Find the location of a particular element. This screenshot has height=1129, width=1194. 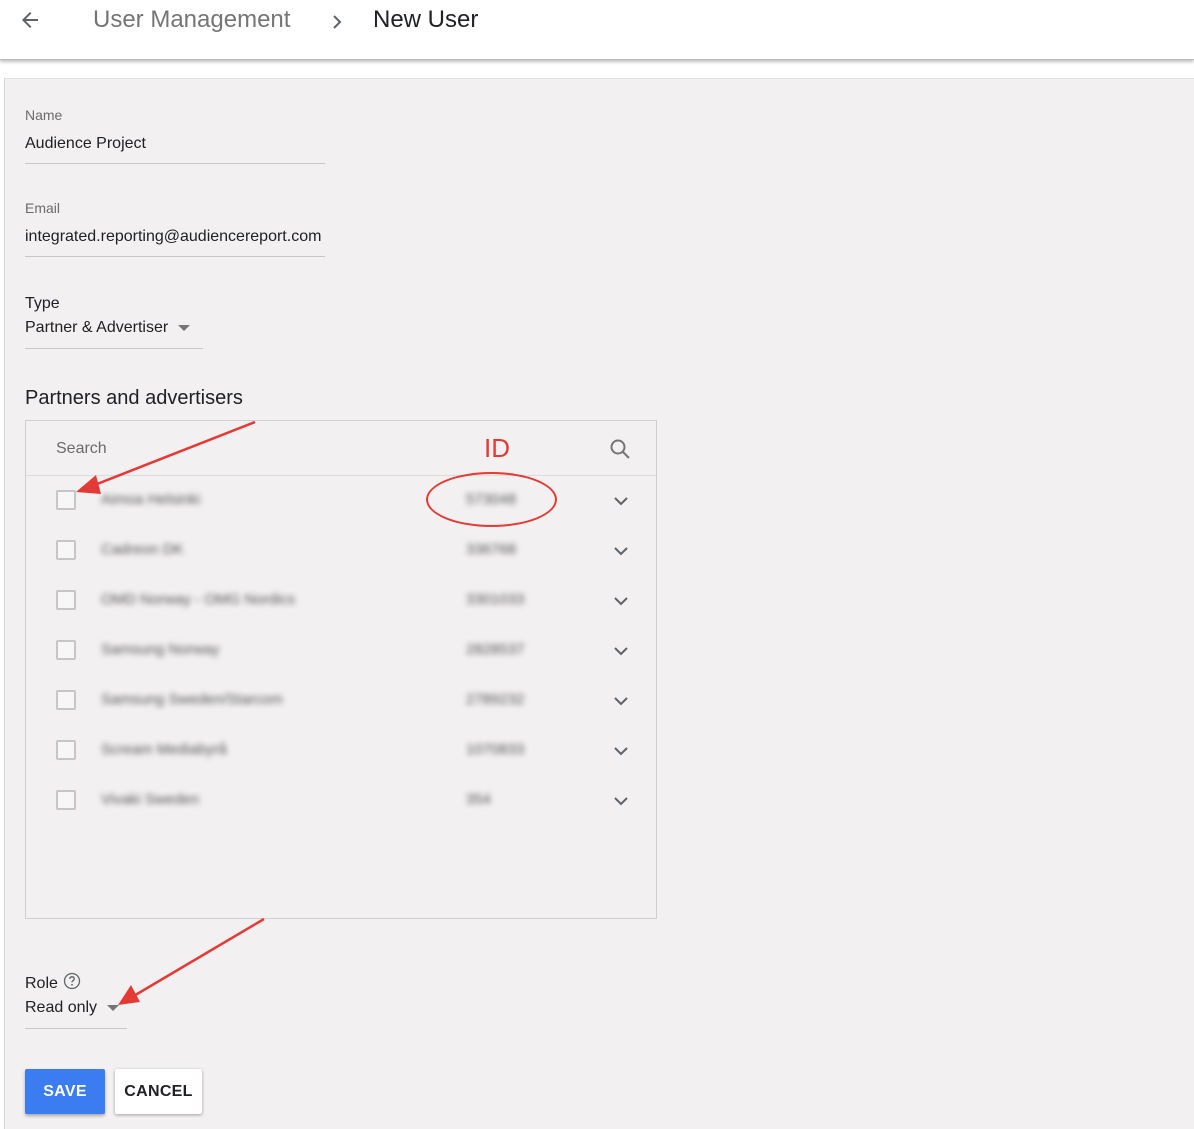

name-label: Name is located at coordinates (44, 115).